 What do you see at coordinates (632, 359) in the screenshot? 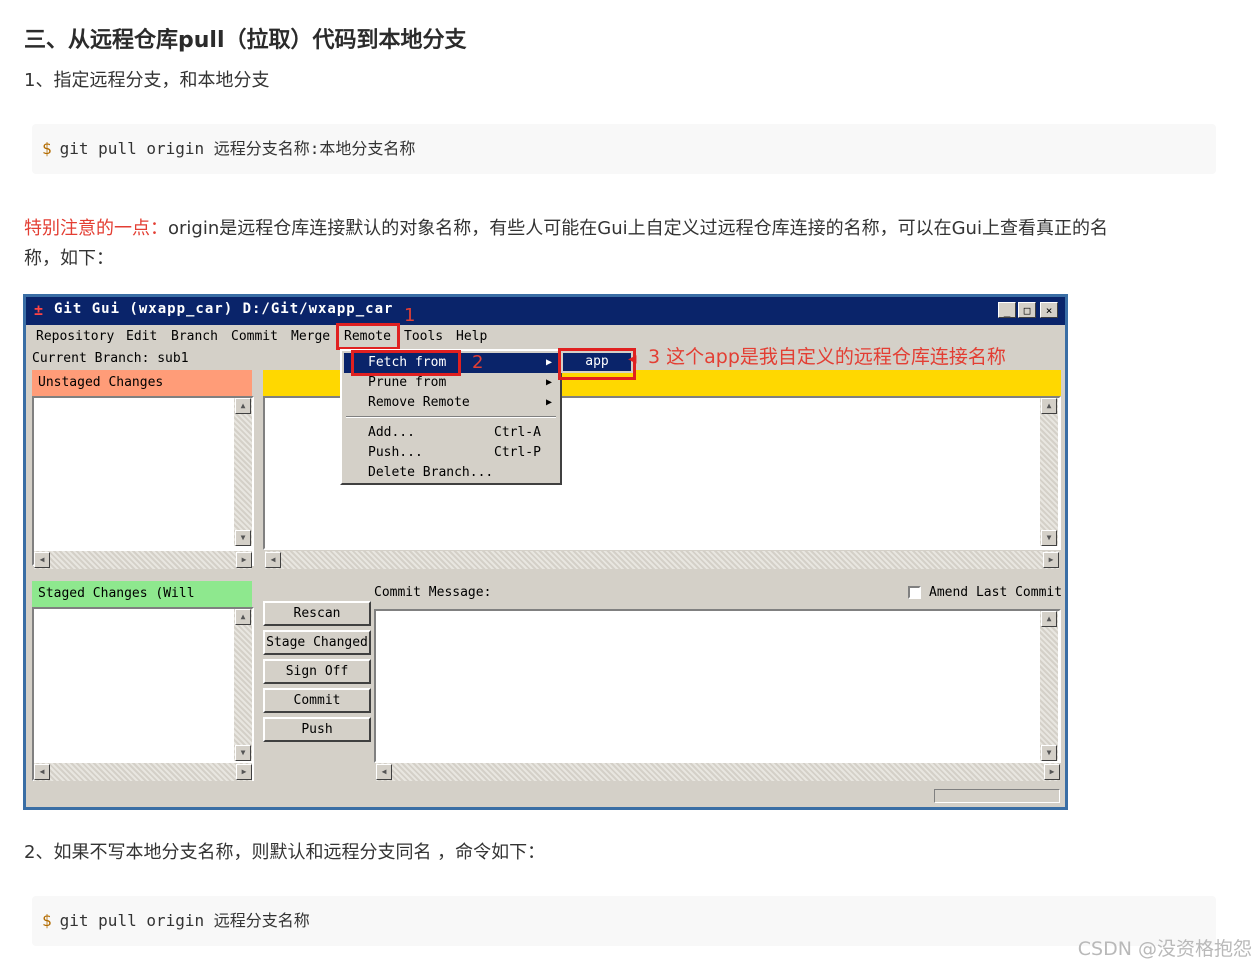
I see `annotation-arrow-icon: ◀` at bounding box center [632, 359].